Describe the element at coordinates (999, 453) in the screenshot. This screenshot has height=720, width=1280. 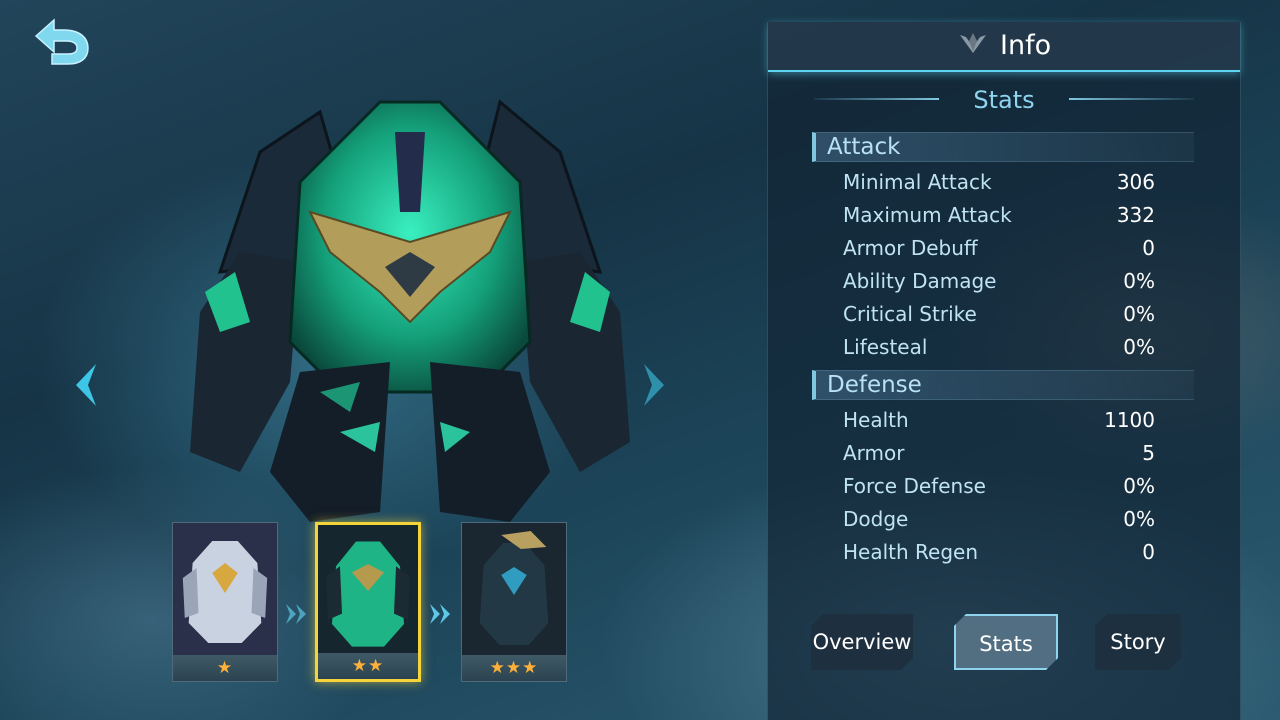
I see `stat-row-armor: Armor 5` at that location.